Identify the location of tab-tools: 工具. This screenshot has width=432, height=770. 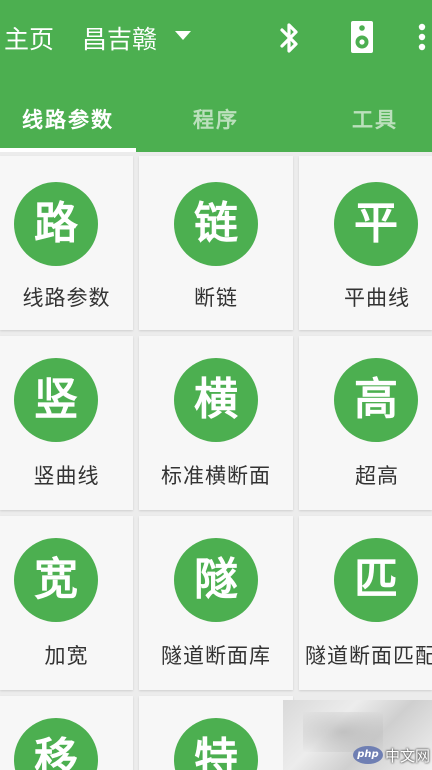
(366, 122).